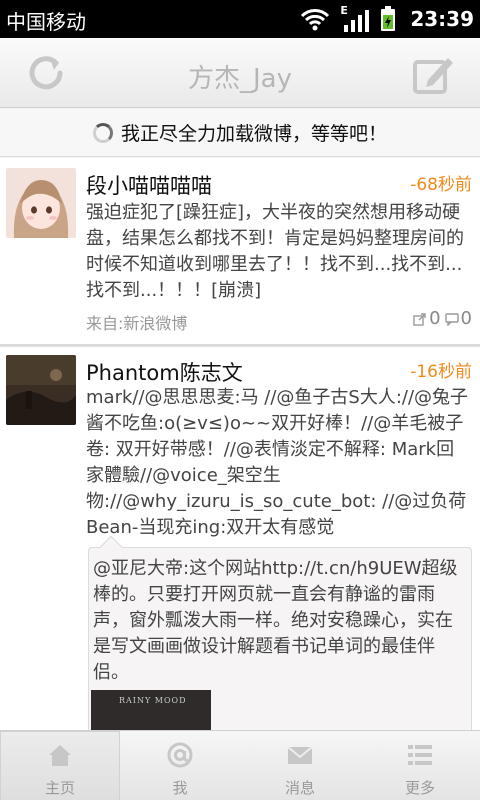  Describe the element at coordinates (419, 788) in the screenshot. I see `tab-more-label: 更多` at that location.